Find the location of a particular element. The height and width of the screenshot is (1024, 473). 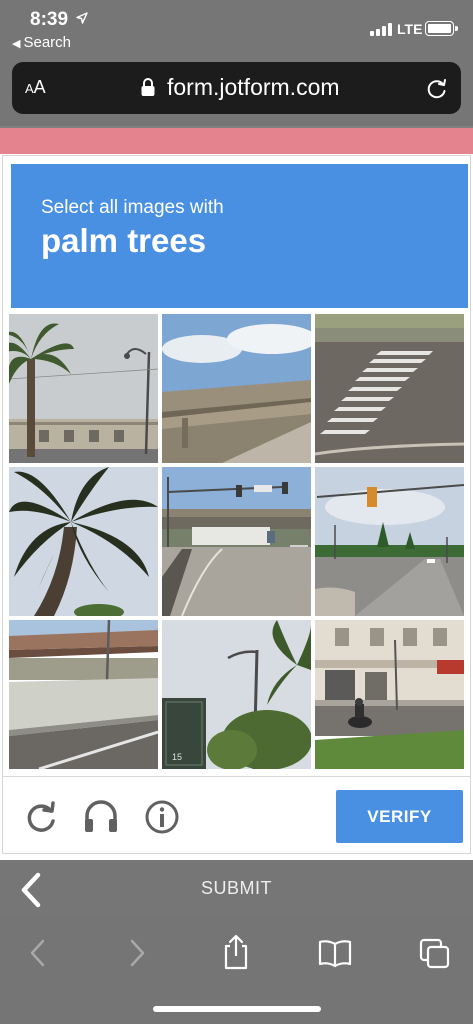

reload-icon is located at coordinates (41, 817).